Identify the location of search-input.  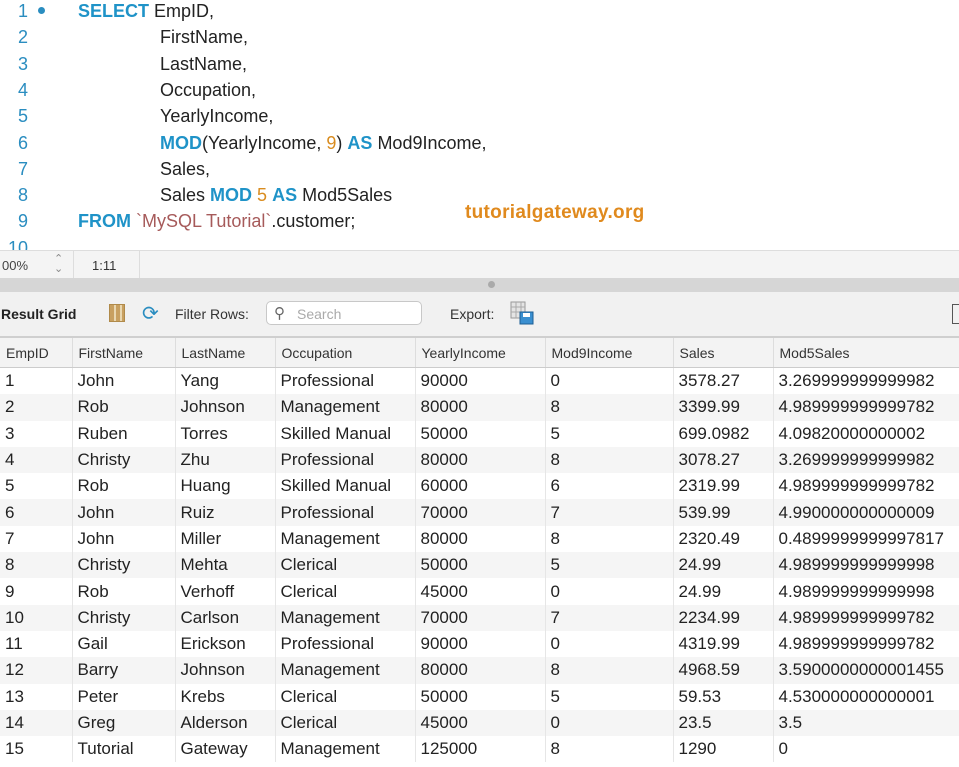
(357, 314).